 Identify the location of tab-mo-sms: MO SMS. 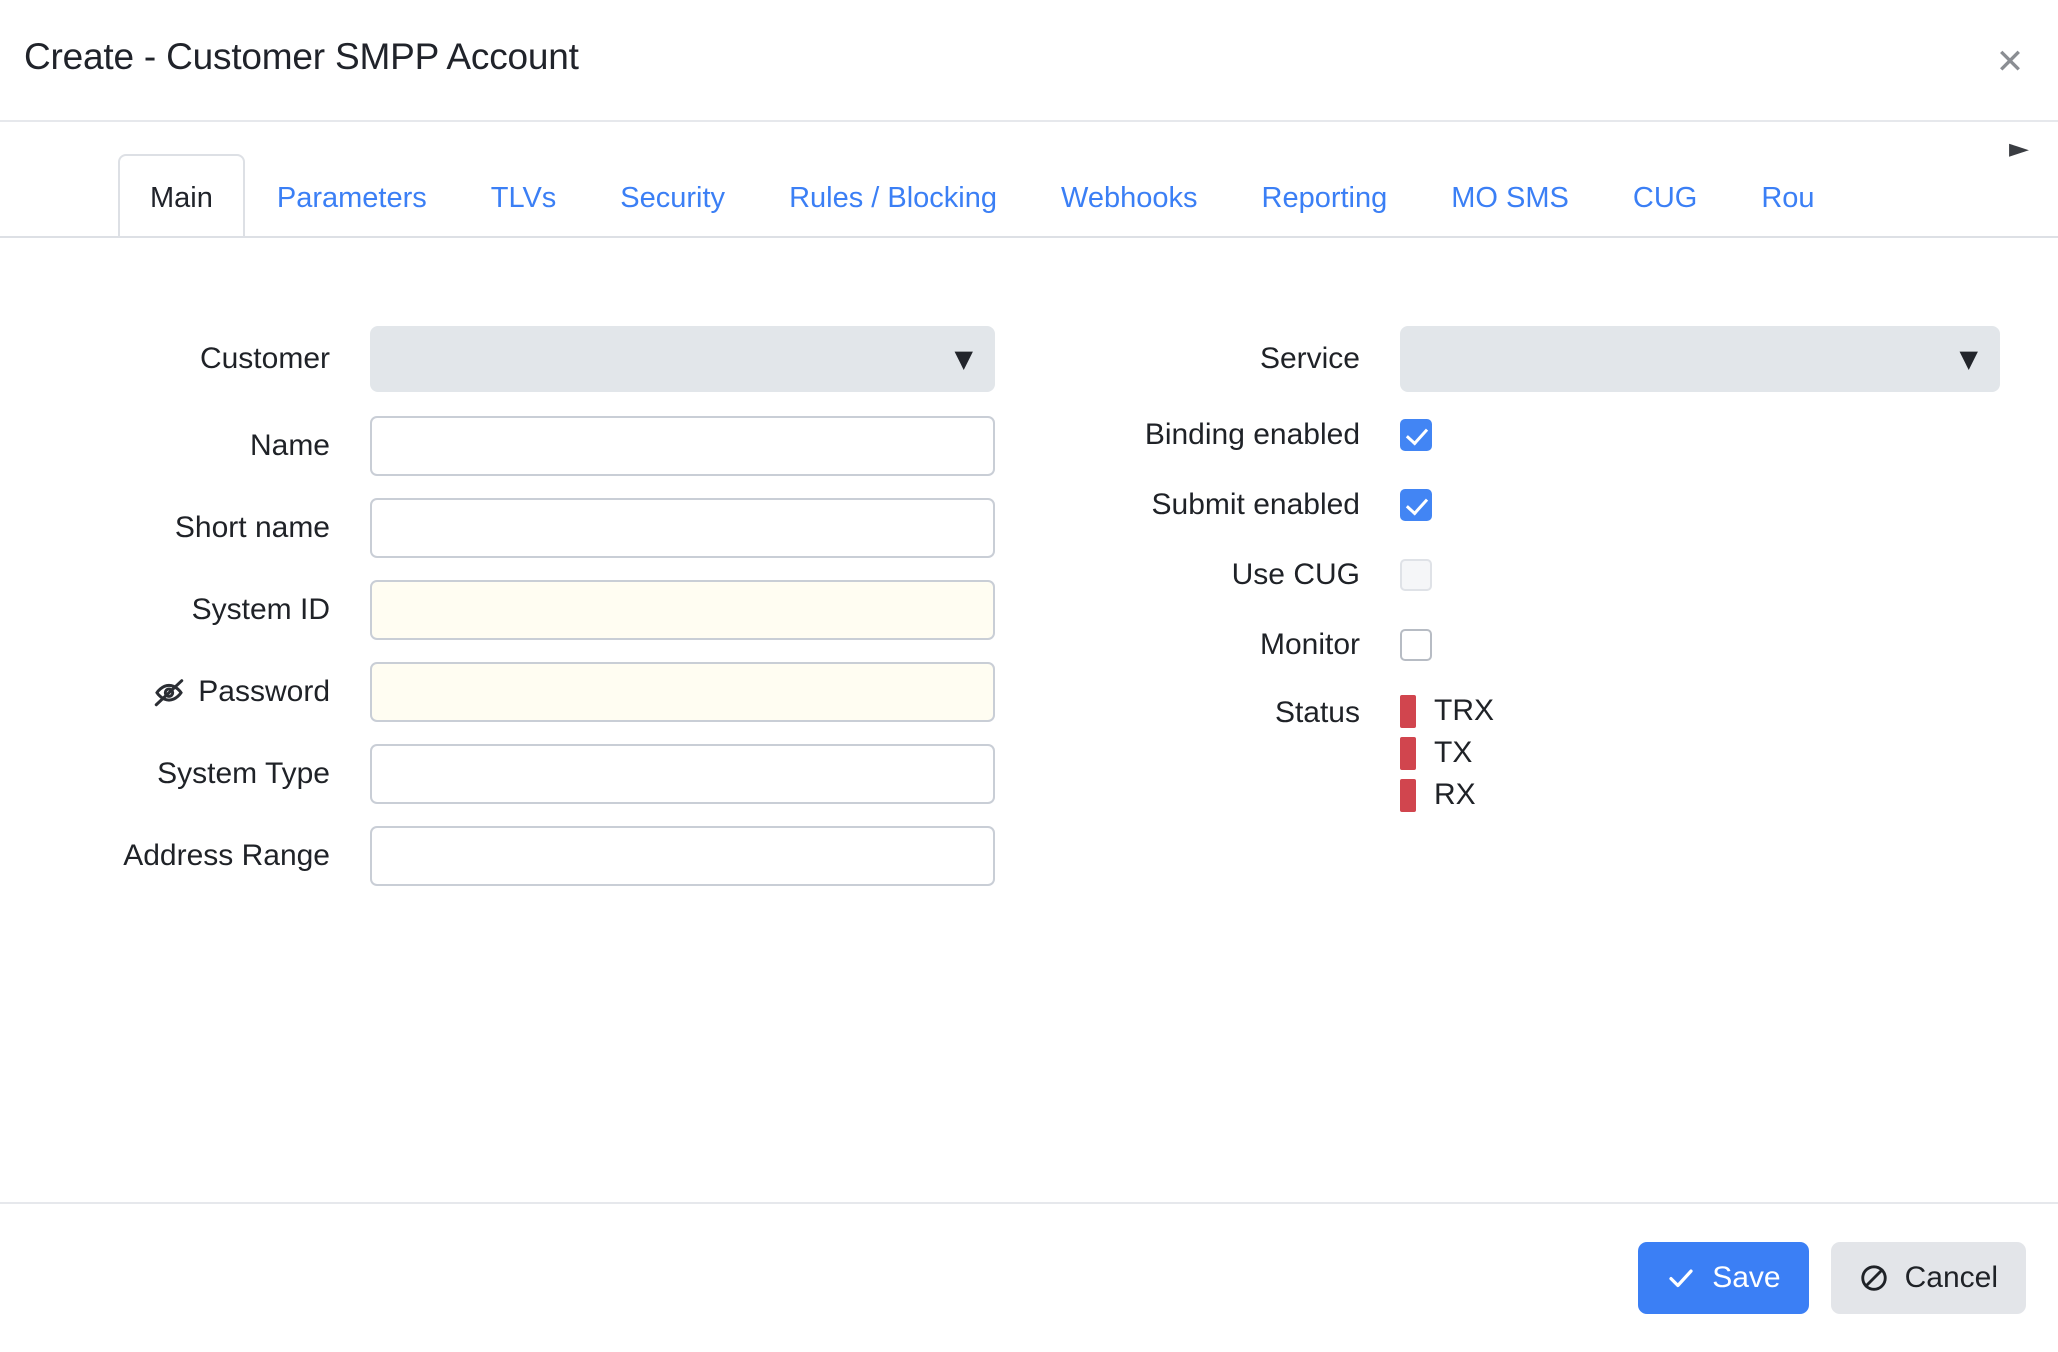
(1510, 195).